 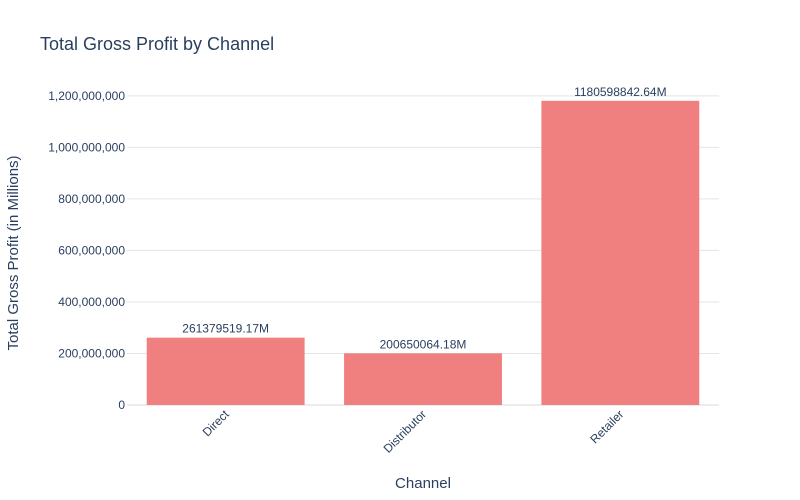 I want to click on bar-data-label: 200650064.18M, so click(x=423, y=344).